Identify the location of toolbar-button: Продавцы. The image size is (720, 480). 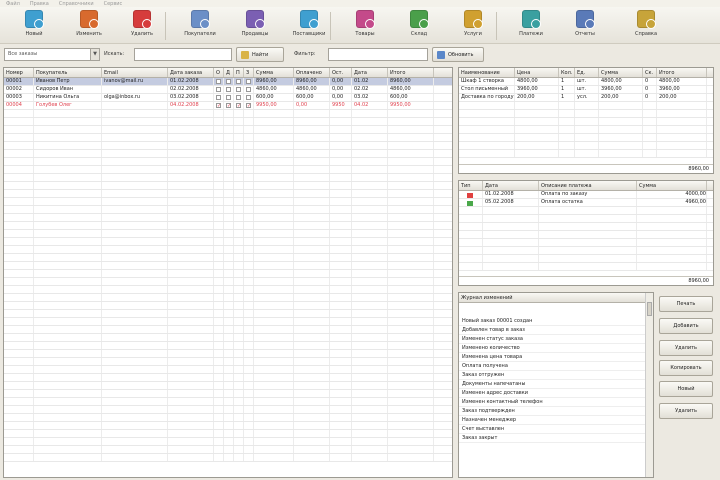
(255, 25).